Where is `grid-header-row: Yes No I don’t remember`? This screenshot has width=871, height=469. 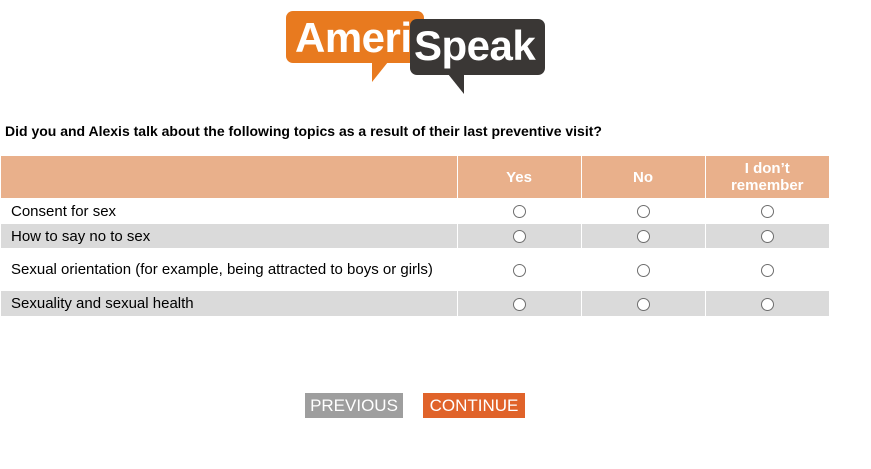 grid-header-row: Yes No I don’t remember is located at coordinates (415, 177).